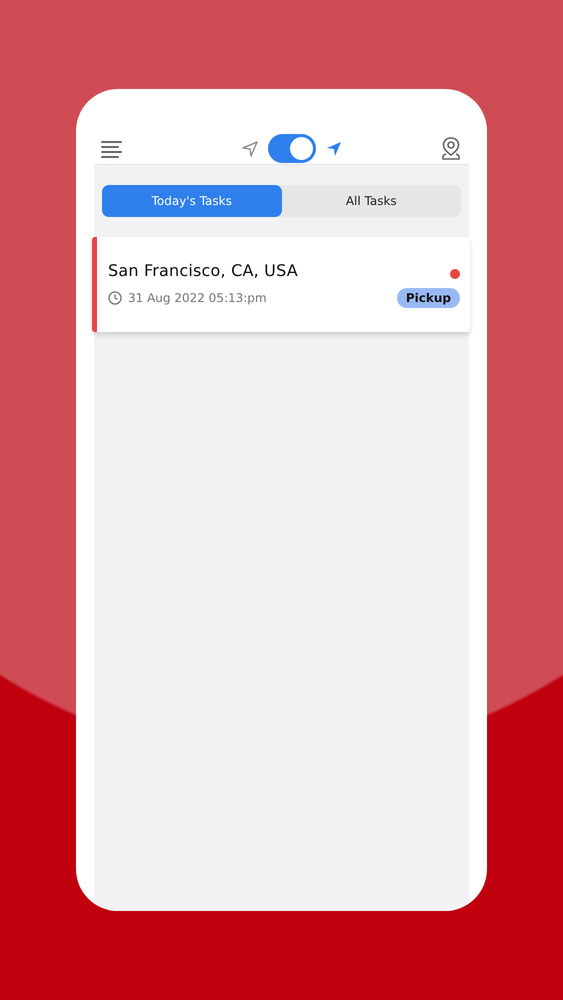 The width and height of the screenshot is (563, 1000). What do you see at coordinates (281, 284) in the screenshot?
I see `task-card: San Francisco, CA, USA 31 Aug 2022 05:13:pm Pickup` at bounding box center [281, 284].